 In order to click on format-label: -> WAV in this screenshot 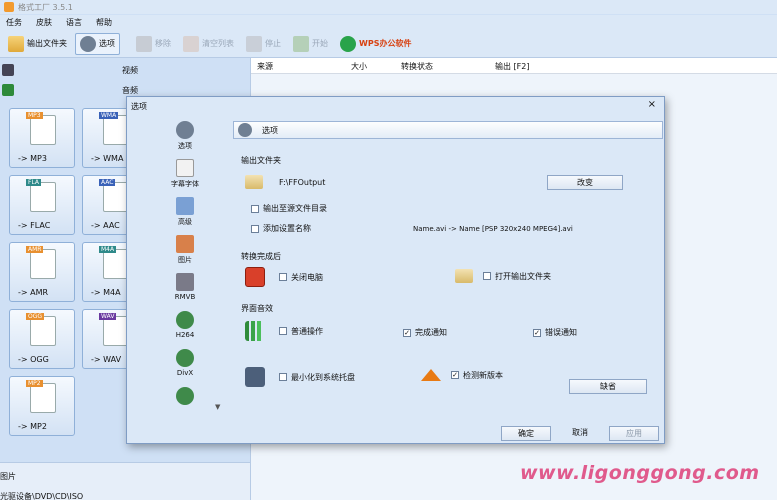, I will do `click(106, 359)`.